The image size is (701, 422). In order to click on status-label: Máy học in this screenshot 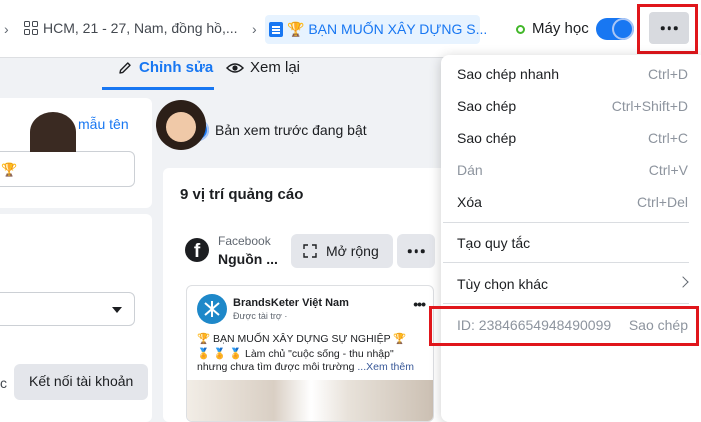, I will do `click(560, 28)`.